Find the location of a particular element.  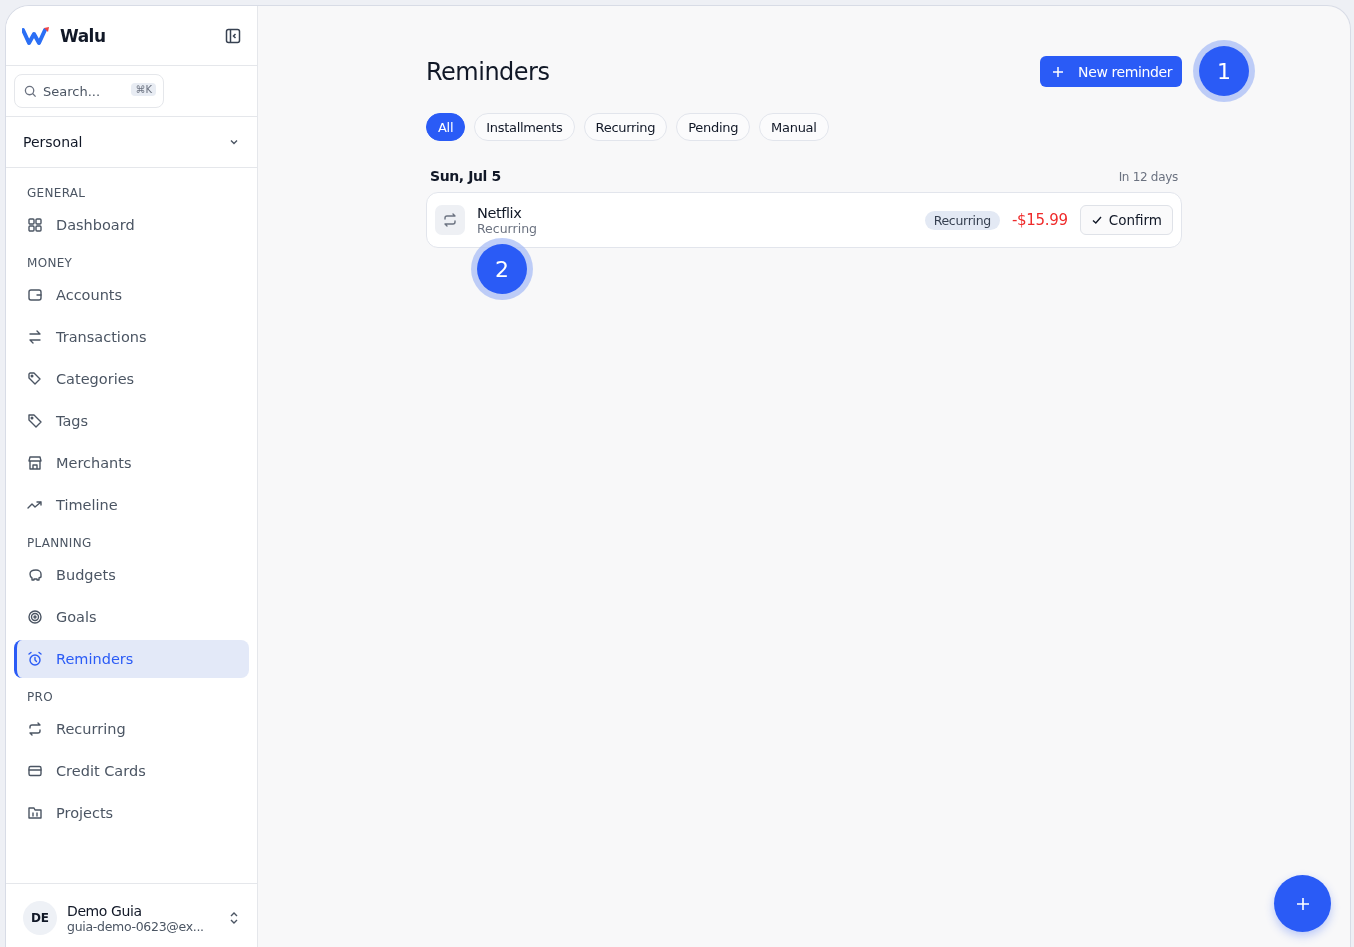

wallet-icon is located at coordinates (35, 295).